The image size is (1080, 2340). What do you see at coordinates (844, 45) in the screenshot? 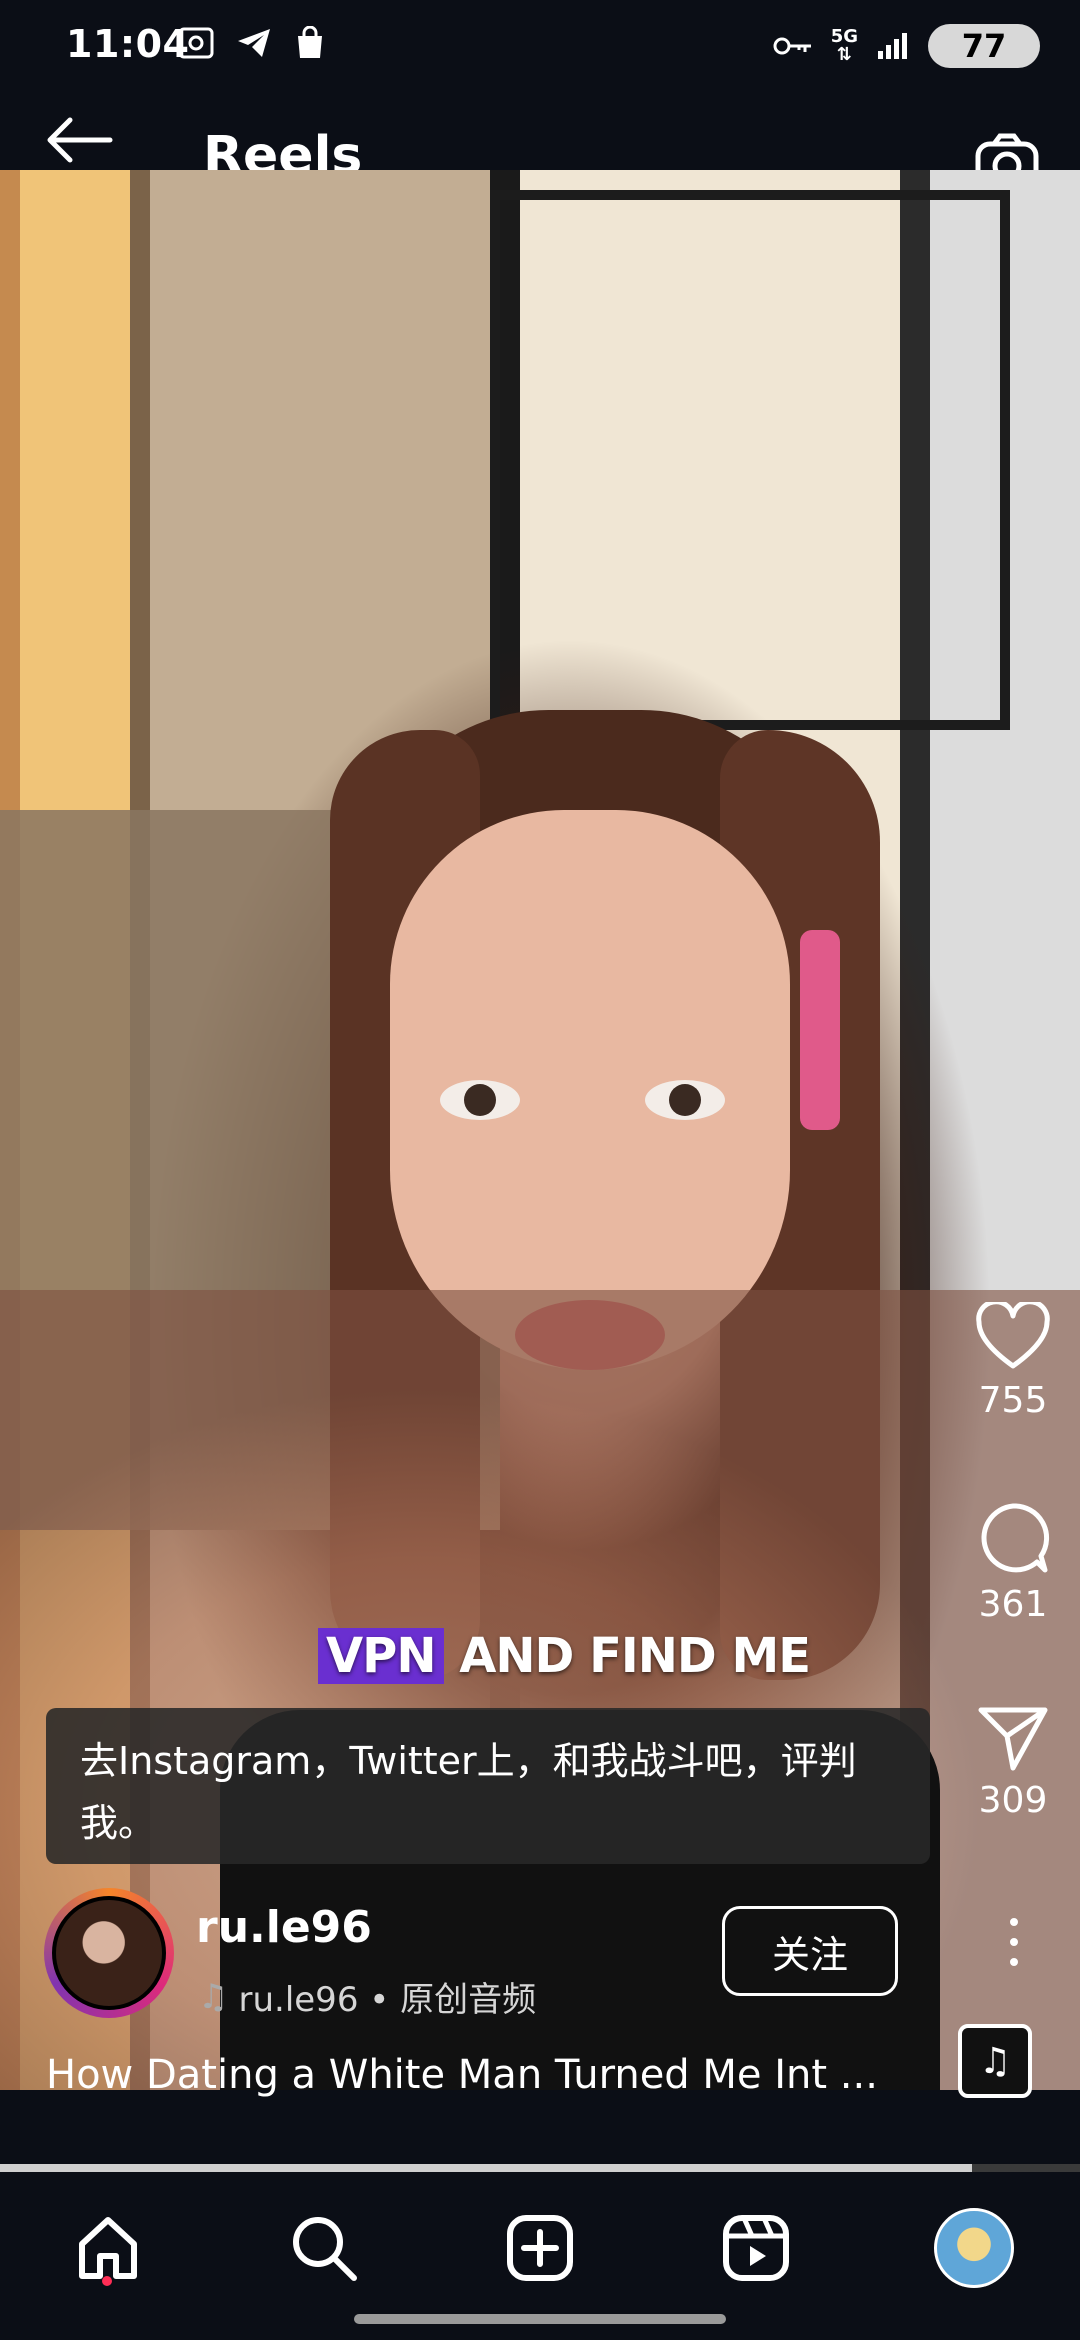
I see `network-indicator: 5G ⇅` at bounding box center [844, 45].